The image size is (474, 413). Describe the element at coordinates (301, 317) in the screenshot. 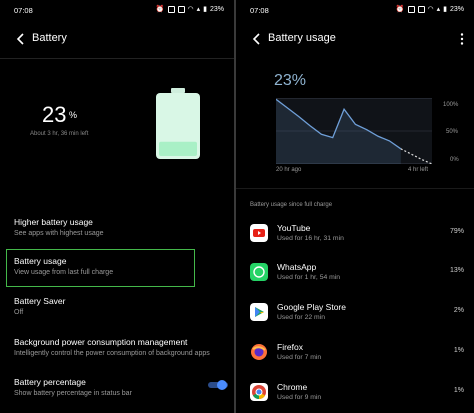

I see `app-usage: Used for 22 min` at that location.